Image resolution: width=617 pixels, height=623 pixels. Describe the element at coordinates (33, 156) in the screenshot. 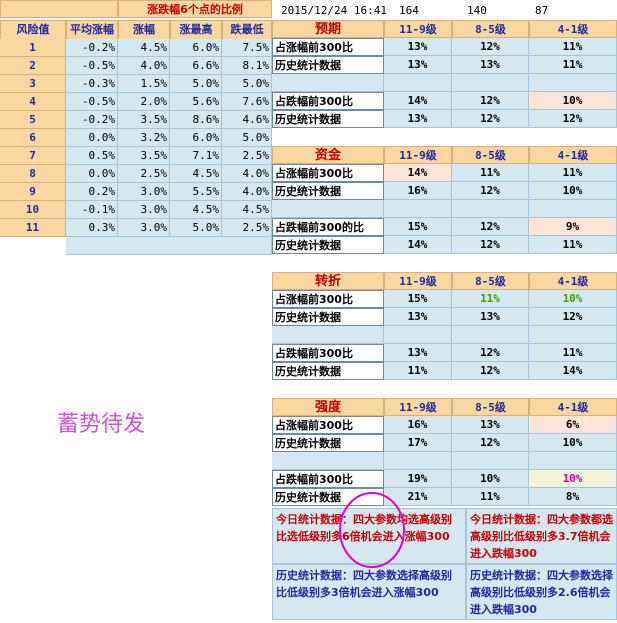

I see `risk-level-cell: 7` at that location.